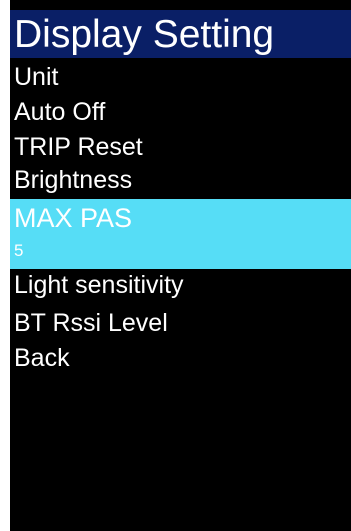  Describe the element at coordinates (180, 234) in the screenshot. I see `menu-item-max-pas: MAX PAS 5` at that location.